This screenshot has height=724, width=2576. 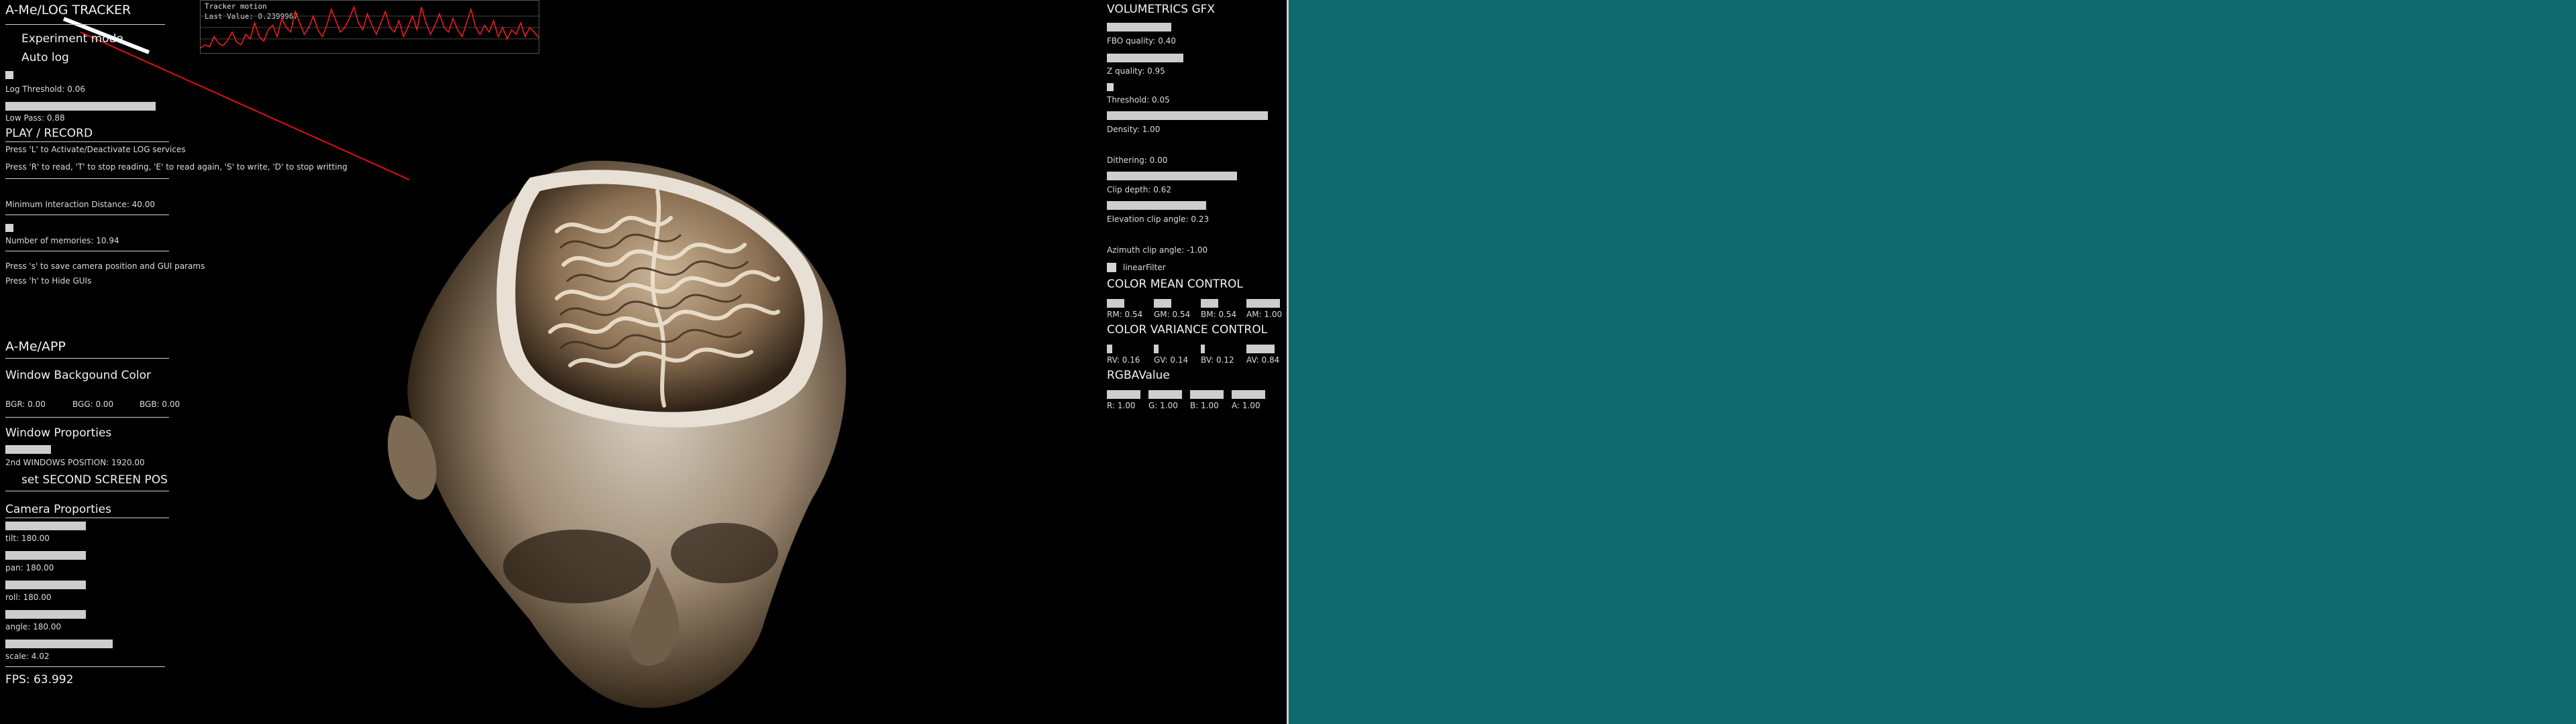 What do you see at coordinates (1204, 405) in the screenshot?
I see `b-label: B: 1.00` at bounding box center [1204, 405].